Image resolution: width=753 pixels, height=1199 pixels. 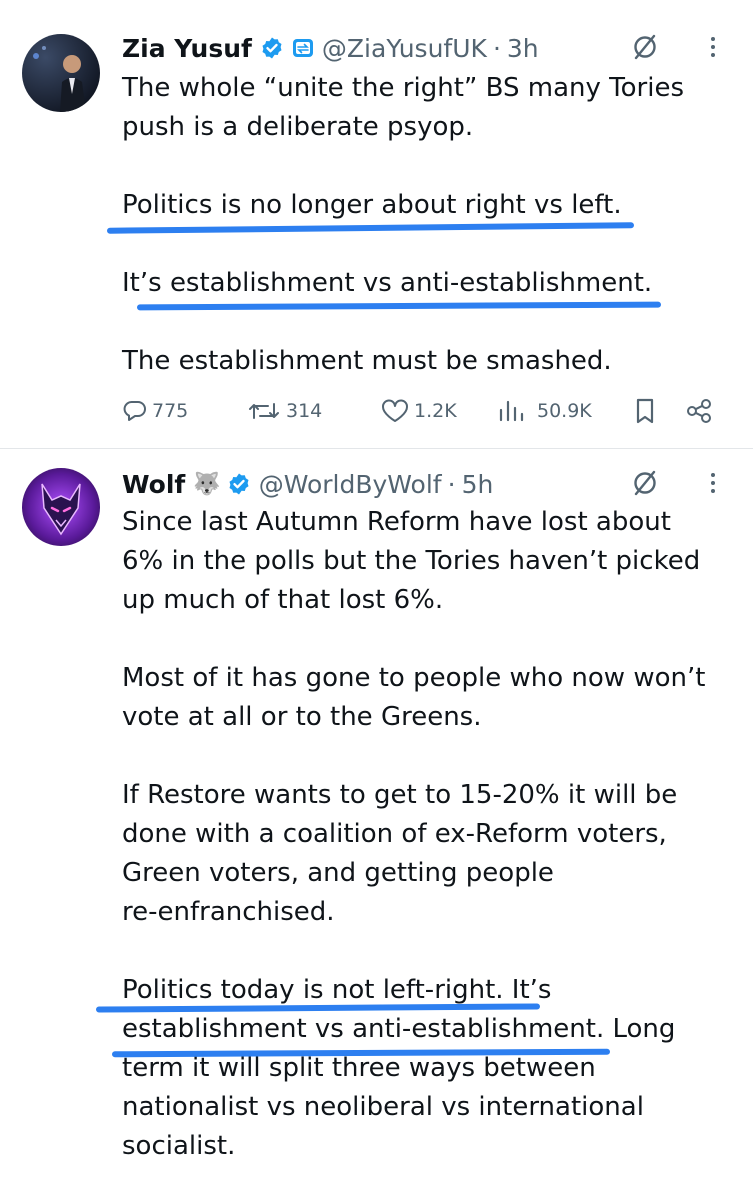 What do you see at coordinates (338, 873) in the screenshot?
I see `text-line: Green voters, and getting people` at bounding box center [338, 873].